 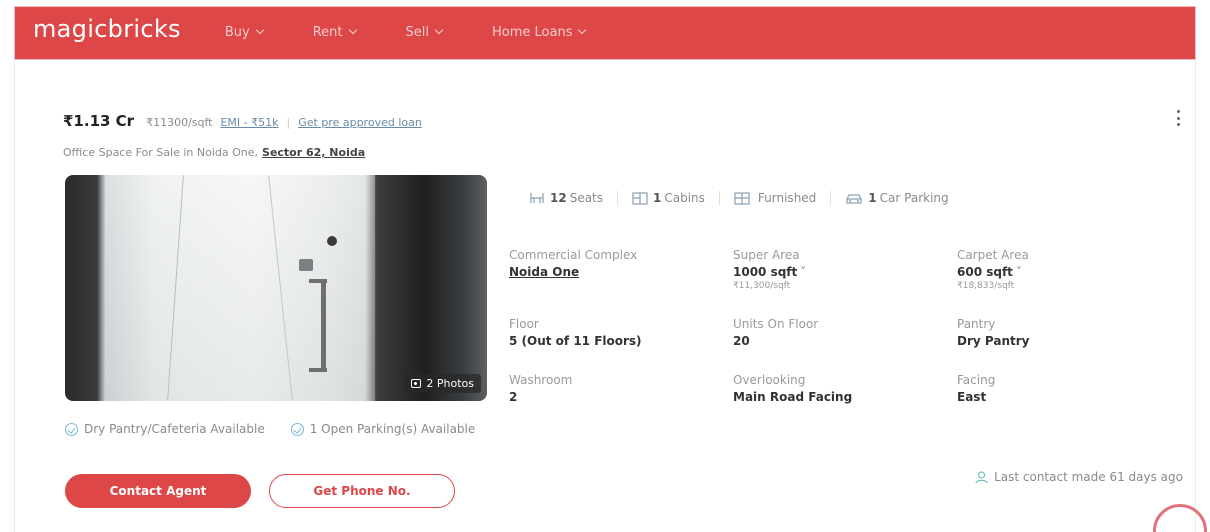 I want to click on spec-carpet-area: Carpet Area 600 sqft ˅ ₹18,833/sqft, so click(x=1067, y=269).